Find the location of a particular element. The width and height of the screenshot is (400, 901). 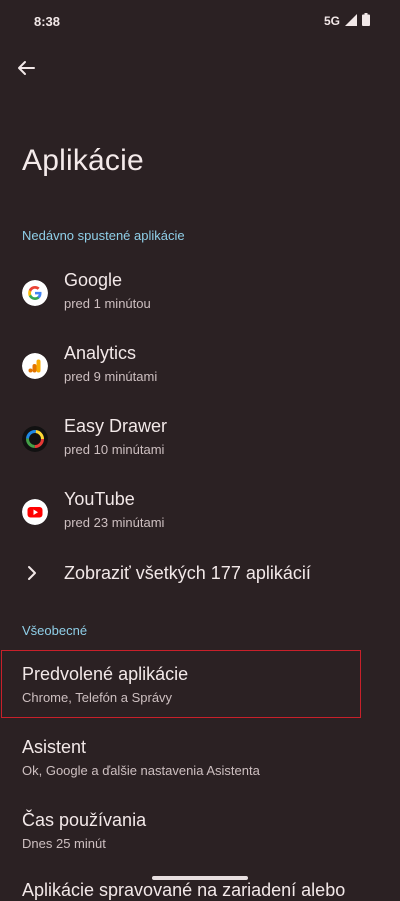

app-last-used: pred 10 minútami is located at coordinates (114, 449).